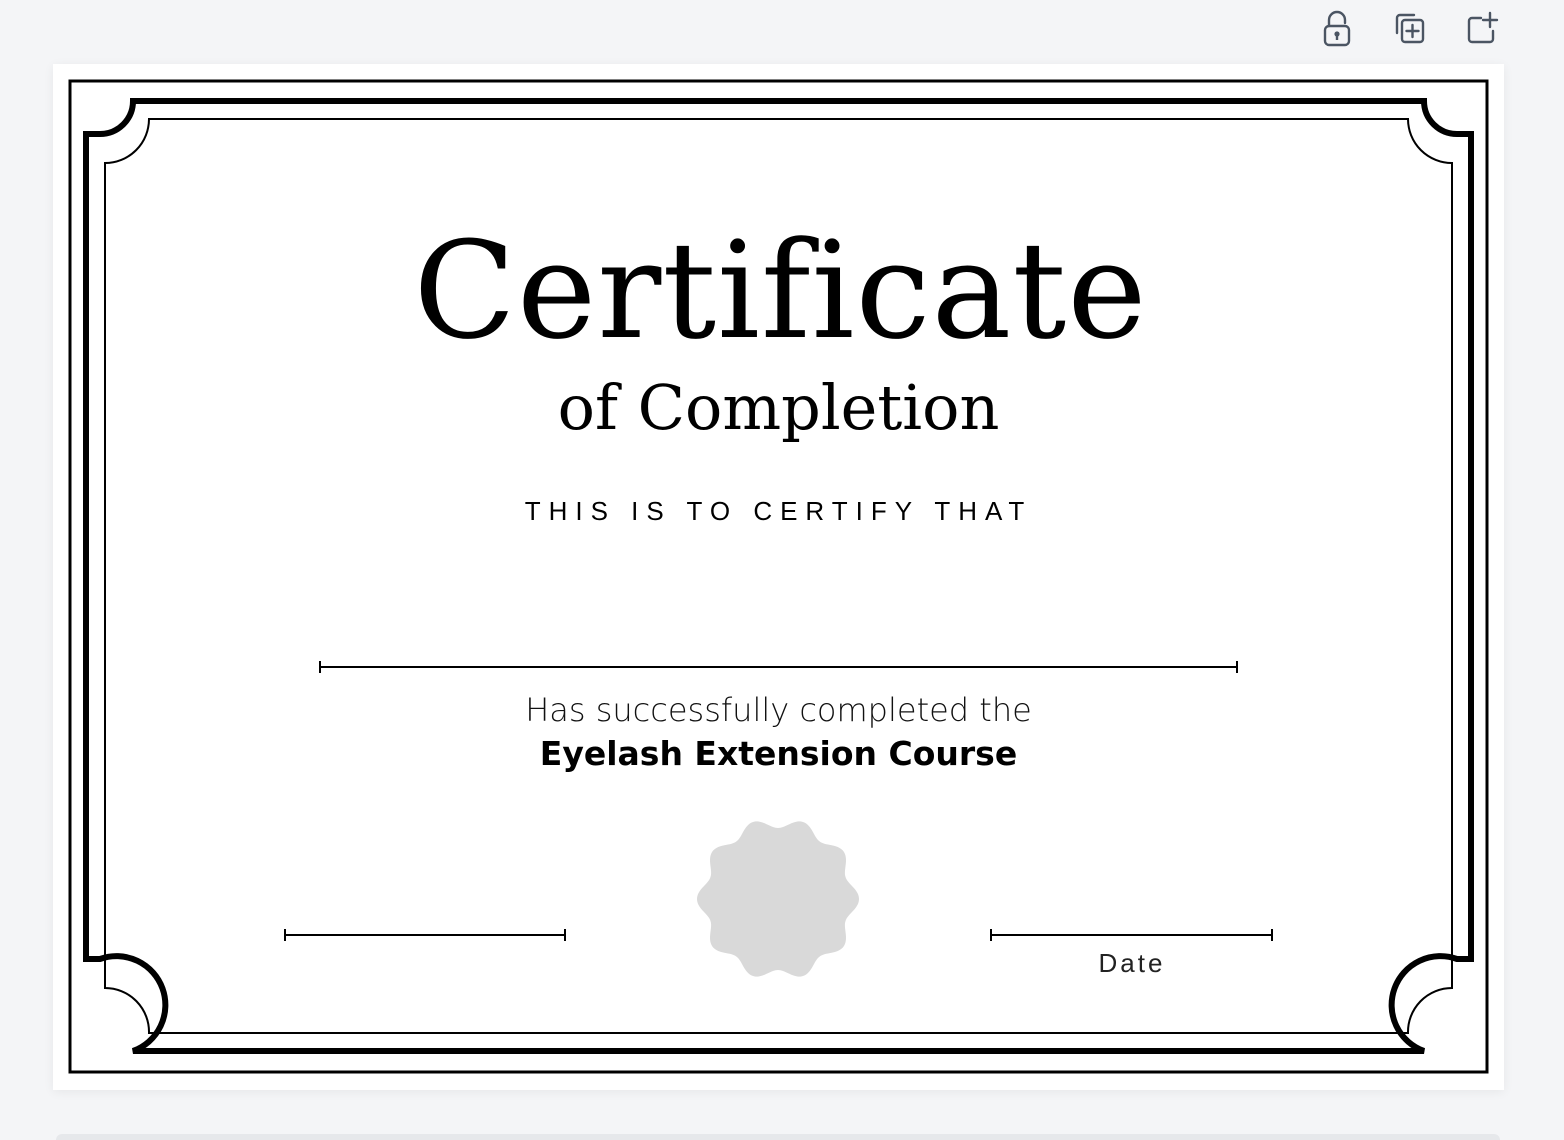 The width and height of the screenshot is (1564, 1140). What do you see at coordinates (778, 754) in the screenshot?
I see `course-name: Eyelash Extension Course` at bounding box center [778, 754].